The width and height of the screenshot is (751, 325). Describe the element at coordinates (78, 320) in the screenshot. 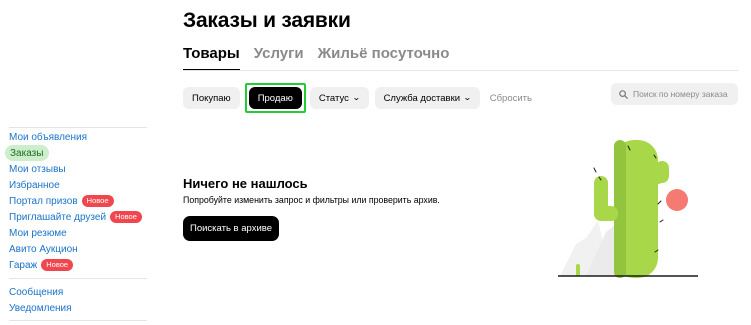

I see `sidebar-divider` at that location.